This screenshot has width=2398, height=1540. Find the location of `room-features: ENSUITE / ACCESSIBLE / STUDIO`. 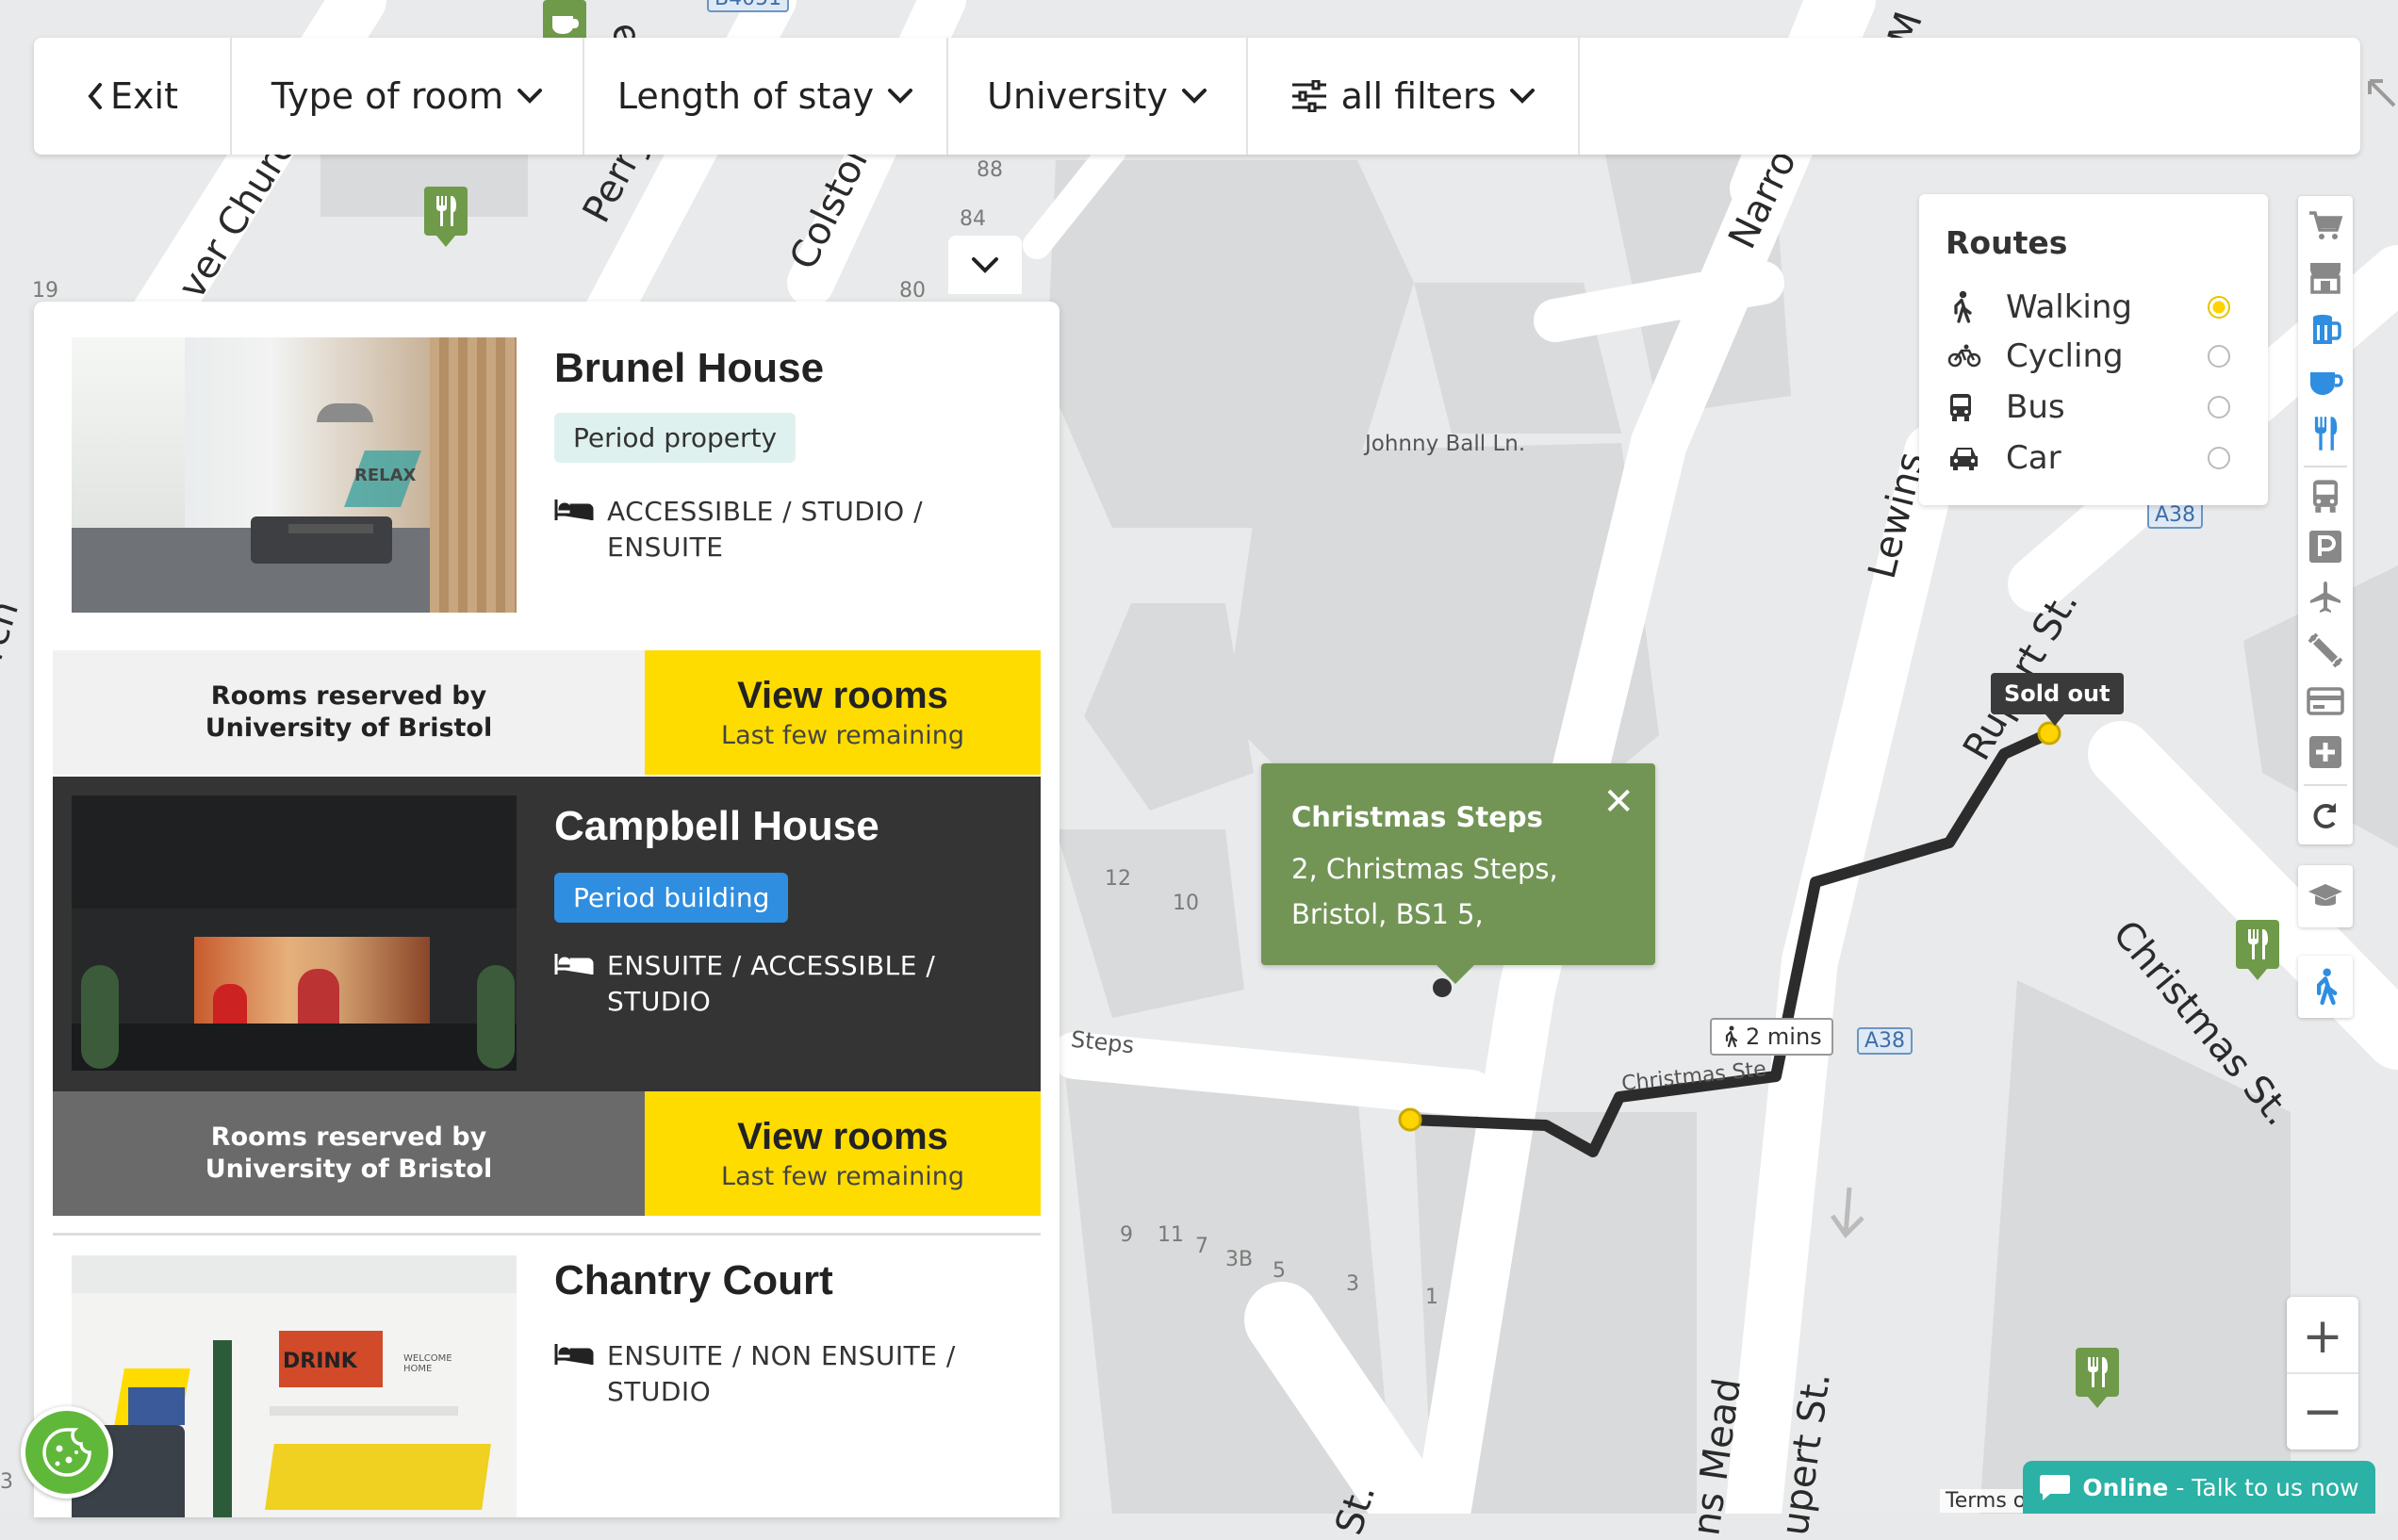

room-features: ENSUITE / ACCESSIBLE / STUDIO is located at coordinates (780, 984).